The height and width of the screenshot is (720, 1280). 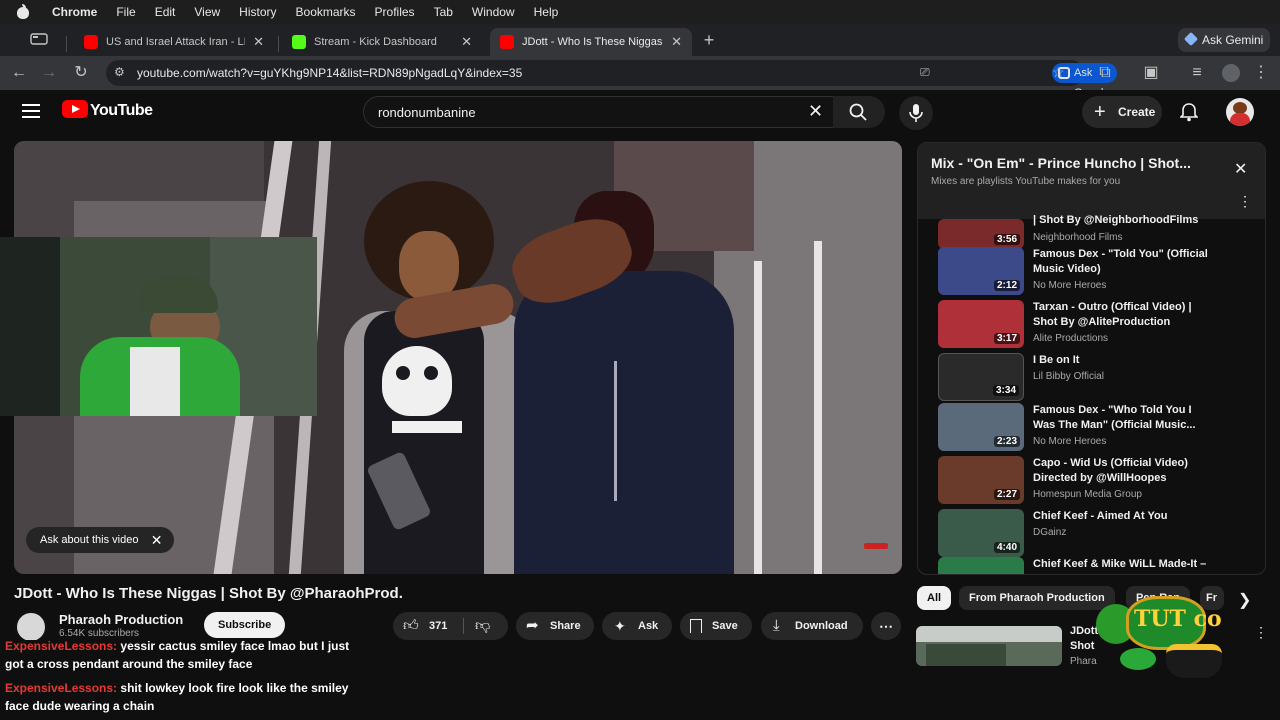 I want to click on bookmark-star-icon: ☆, so click(x=1058, y=72).